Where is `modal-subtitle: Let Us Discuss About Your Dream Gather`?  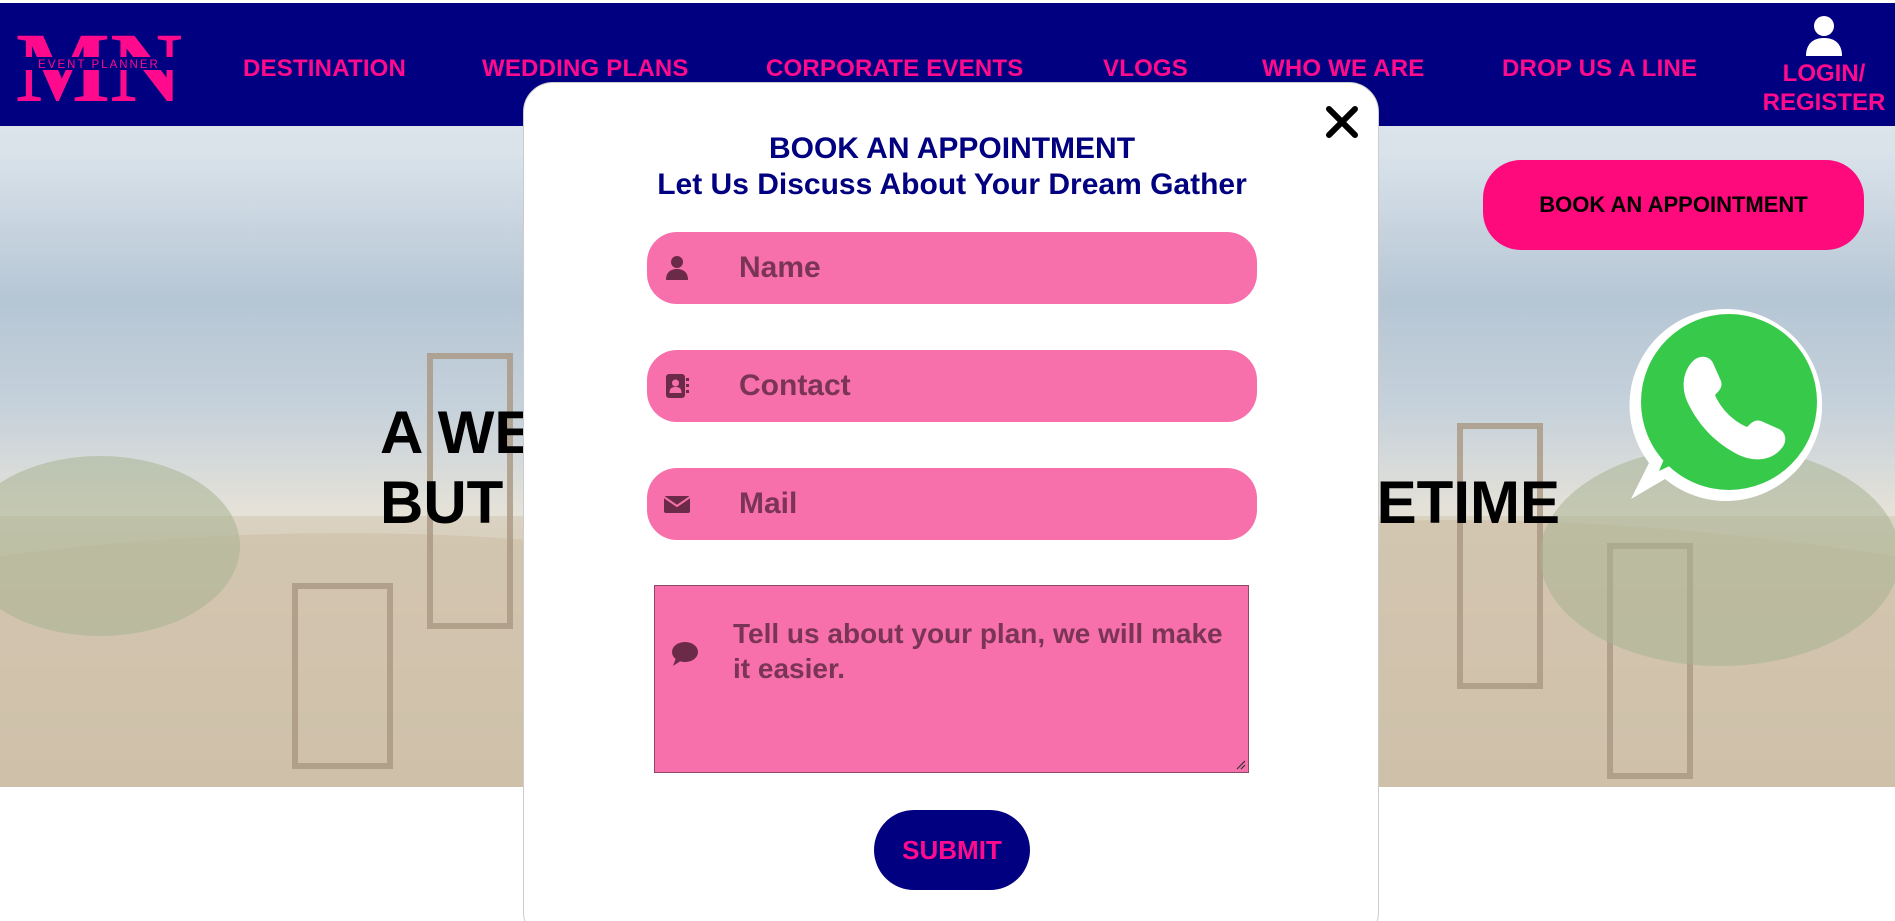 modal-subtitle: Let Us Discuss About Your Dream Gather is located at coordinates (952, 184).